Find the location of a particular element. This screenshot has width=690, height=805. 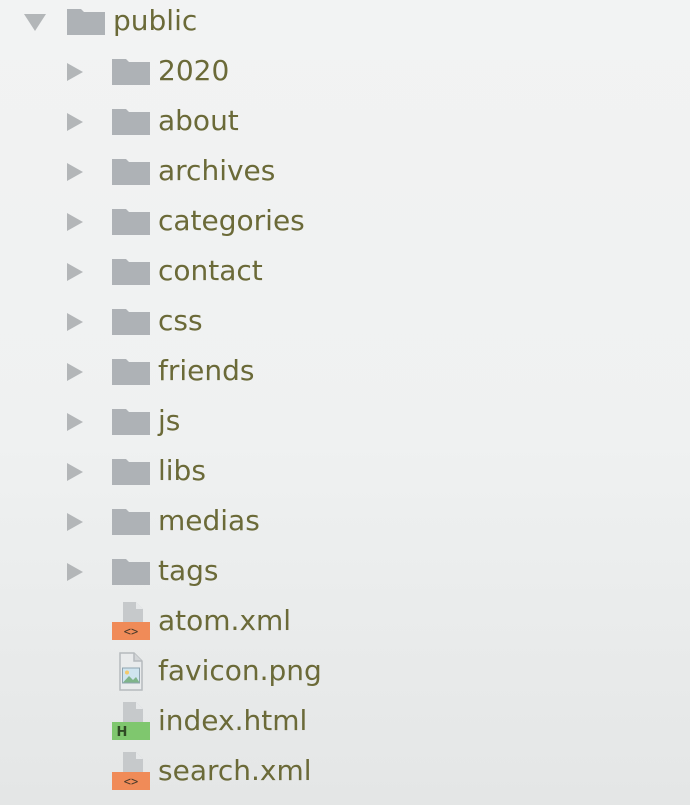

tree-row-folder: libs is located at coordinates (345, 477).